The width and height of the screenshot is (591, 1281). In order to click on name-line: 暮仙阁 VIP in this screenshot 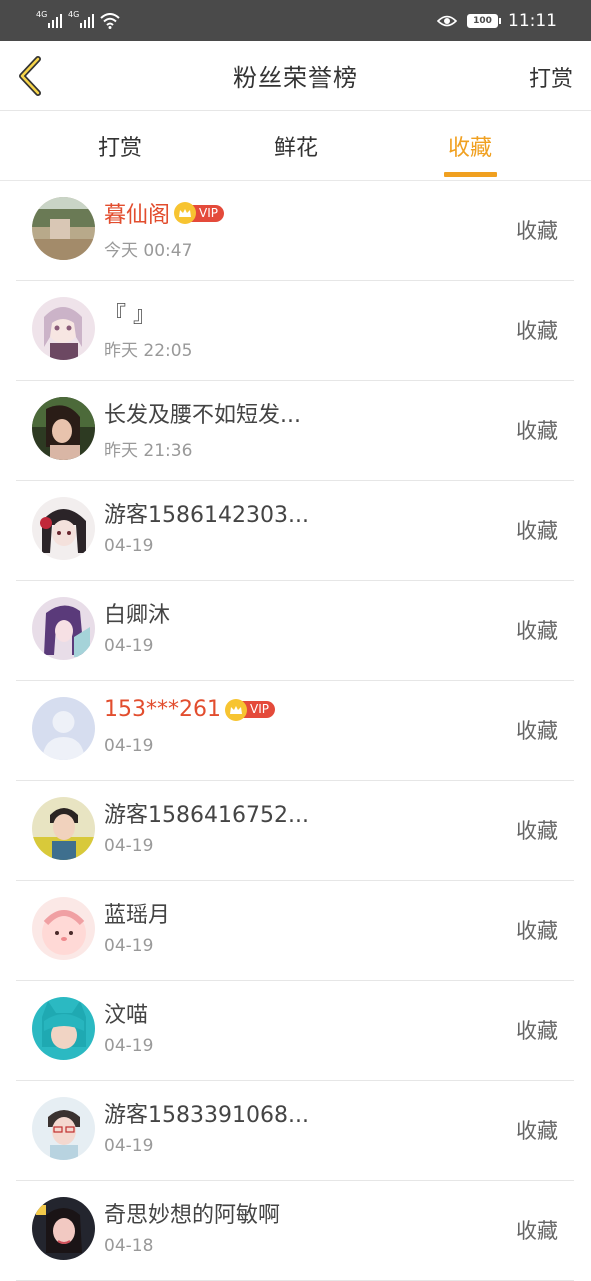, I will do `click(164, 213)`.